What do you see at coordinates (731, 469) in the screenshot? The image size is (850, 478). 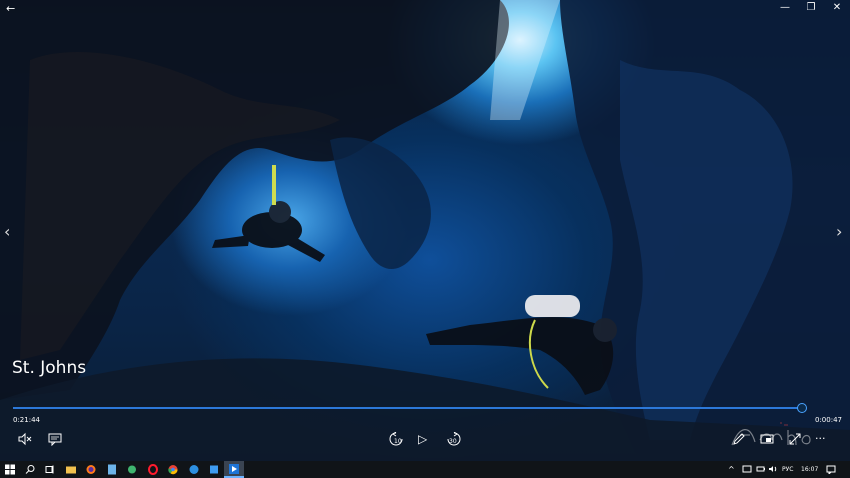 I see `tray-chevron-icon: ^` at bounding box center [731, 469].